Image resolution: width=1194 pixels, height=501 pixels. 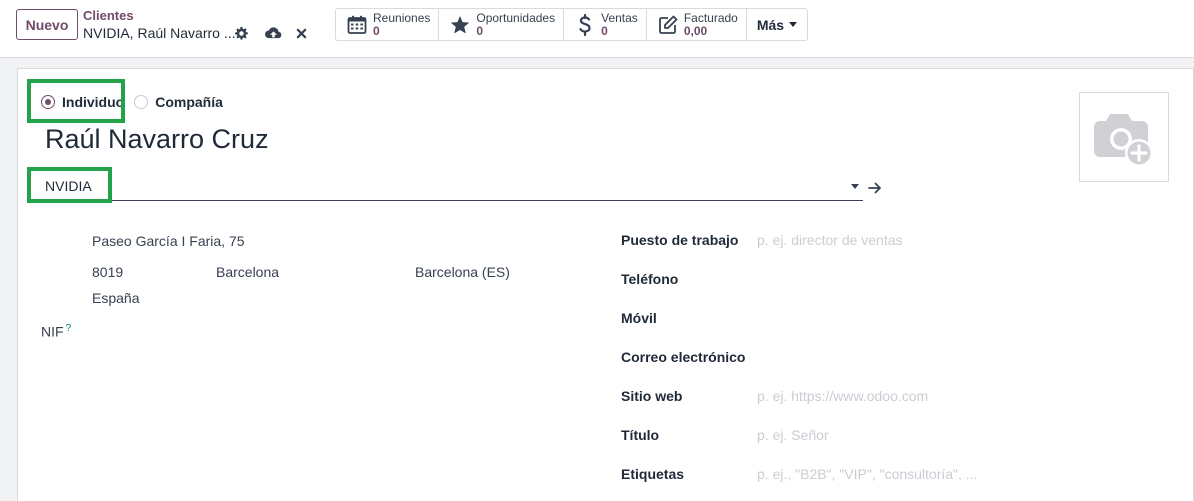 I want to click on breadcrumb-parent-link: Clientes, so click(x=159, y=16).